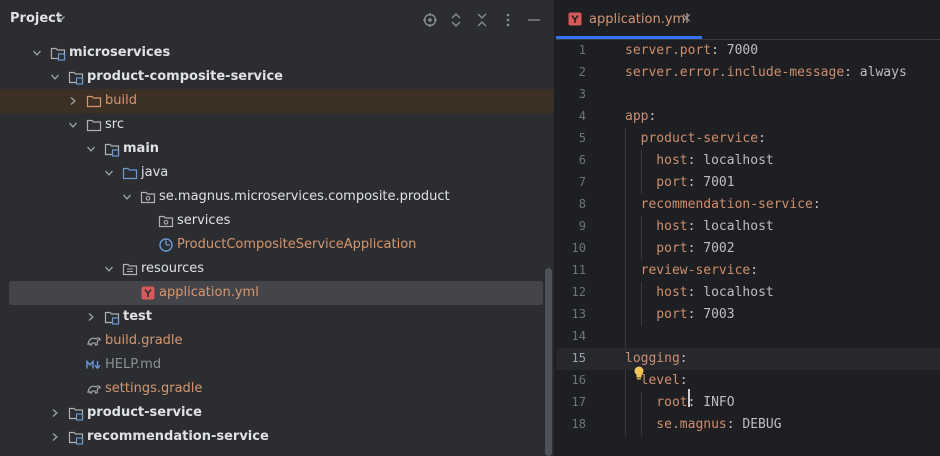 This screenshot has height=456, width=940. Describe the element at coordinates (686, 18) in the screenshot. I see `close-icon: ×` at that location.